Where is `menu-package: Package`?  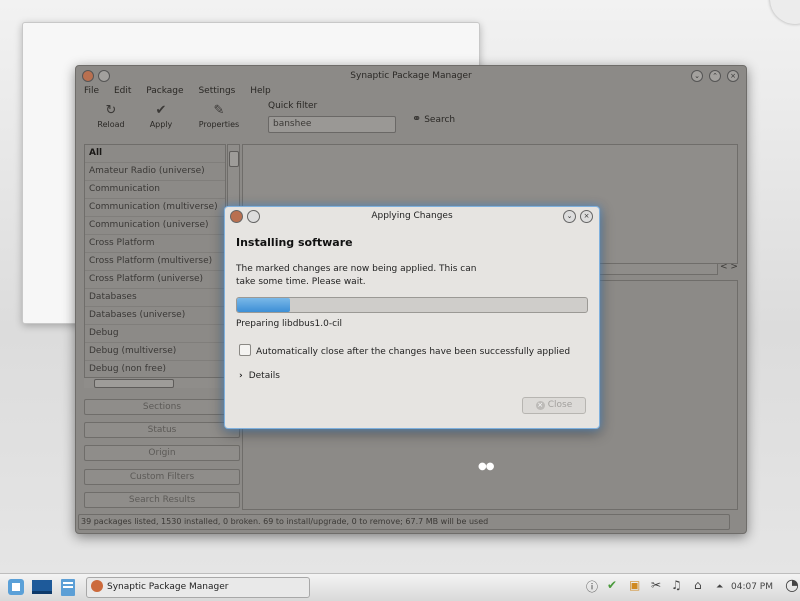
menu-package: Package is located at coordinates (164, 91).